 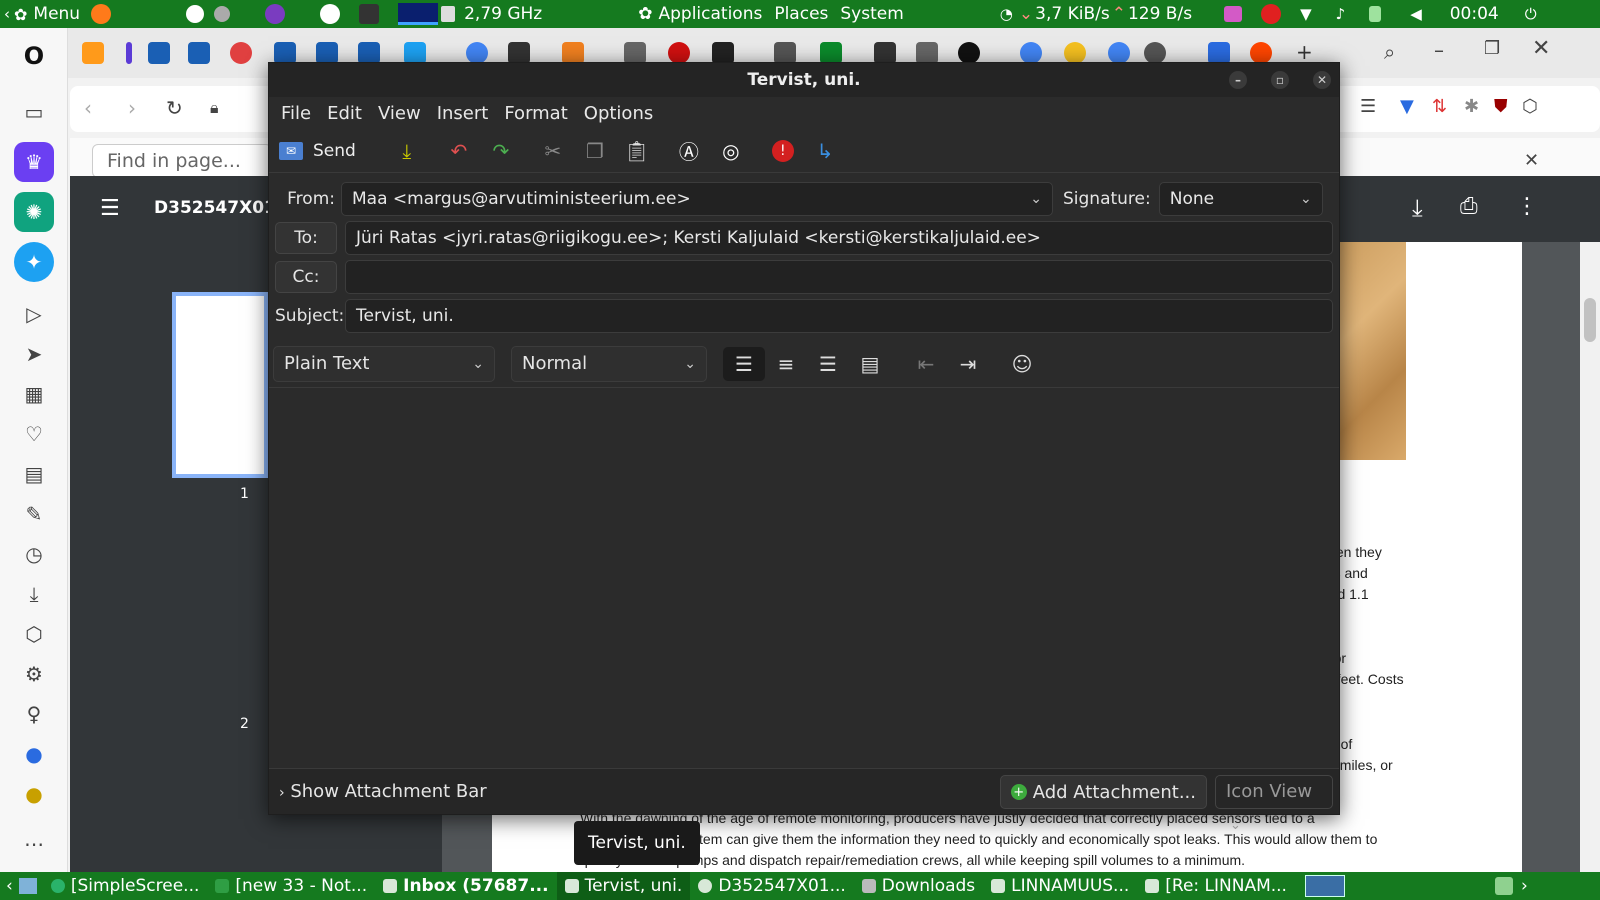 I want to click on back-icon: ‹, so click(x=88, y=108).